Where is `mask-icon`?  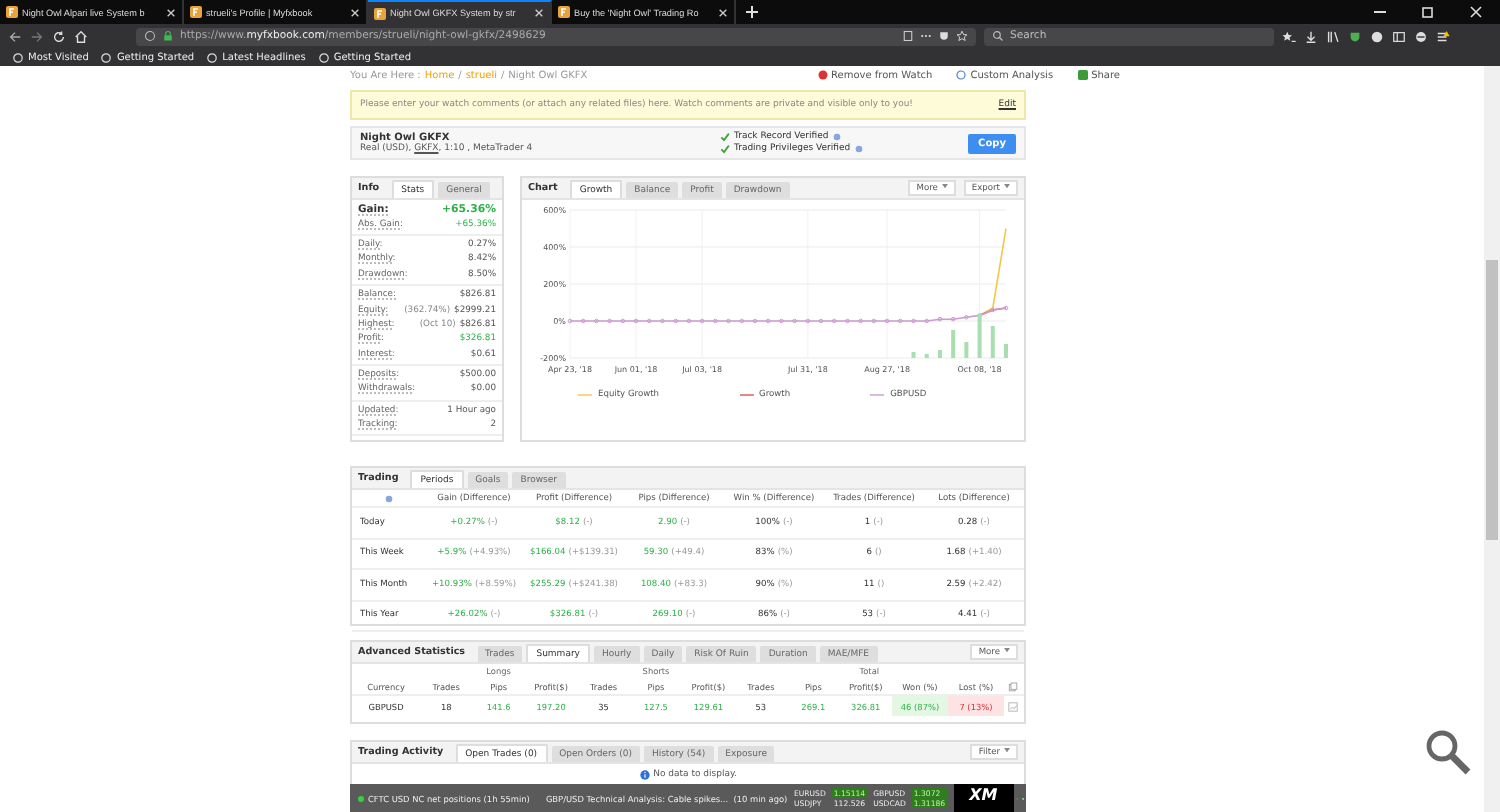 mask-icon is located at coordinates (1421, 36).